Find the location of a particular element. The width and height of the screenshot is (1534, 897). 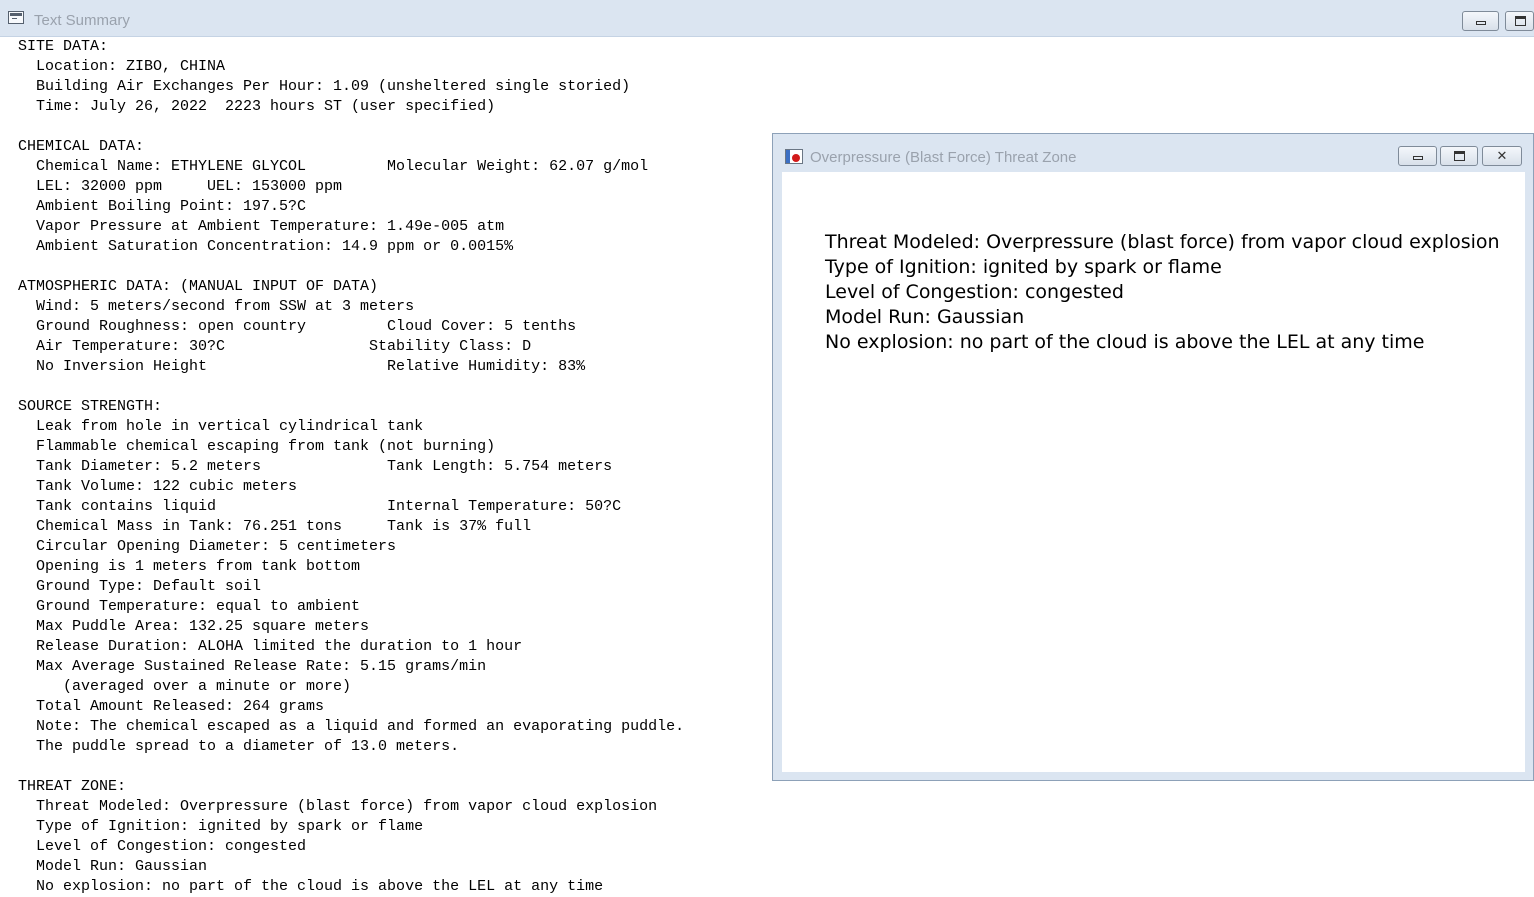

close-icon: ✕ is located at coordinates (1502, 155).